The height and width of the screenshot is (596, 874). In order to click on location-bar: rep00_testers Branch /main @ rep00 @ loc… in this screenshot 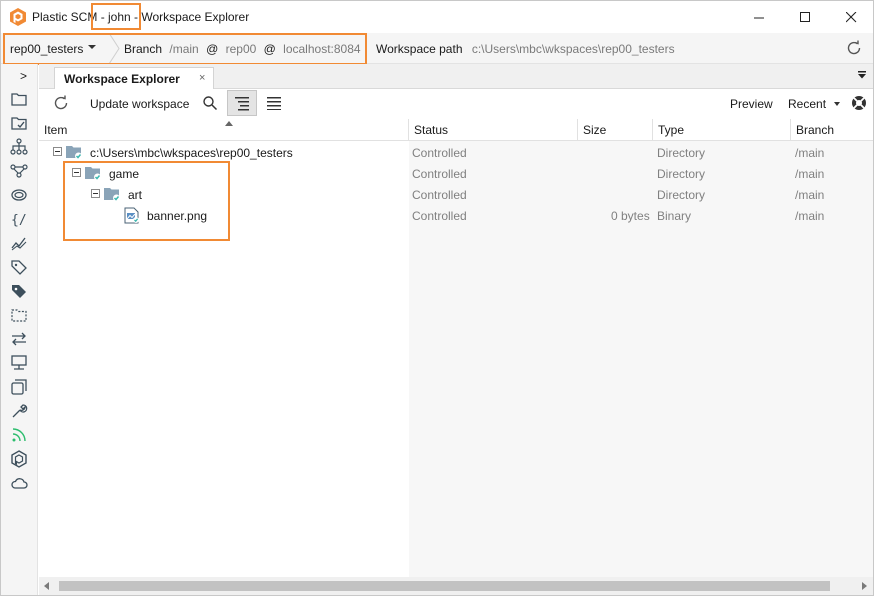, I will do `click(437, 49)`.